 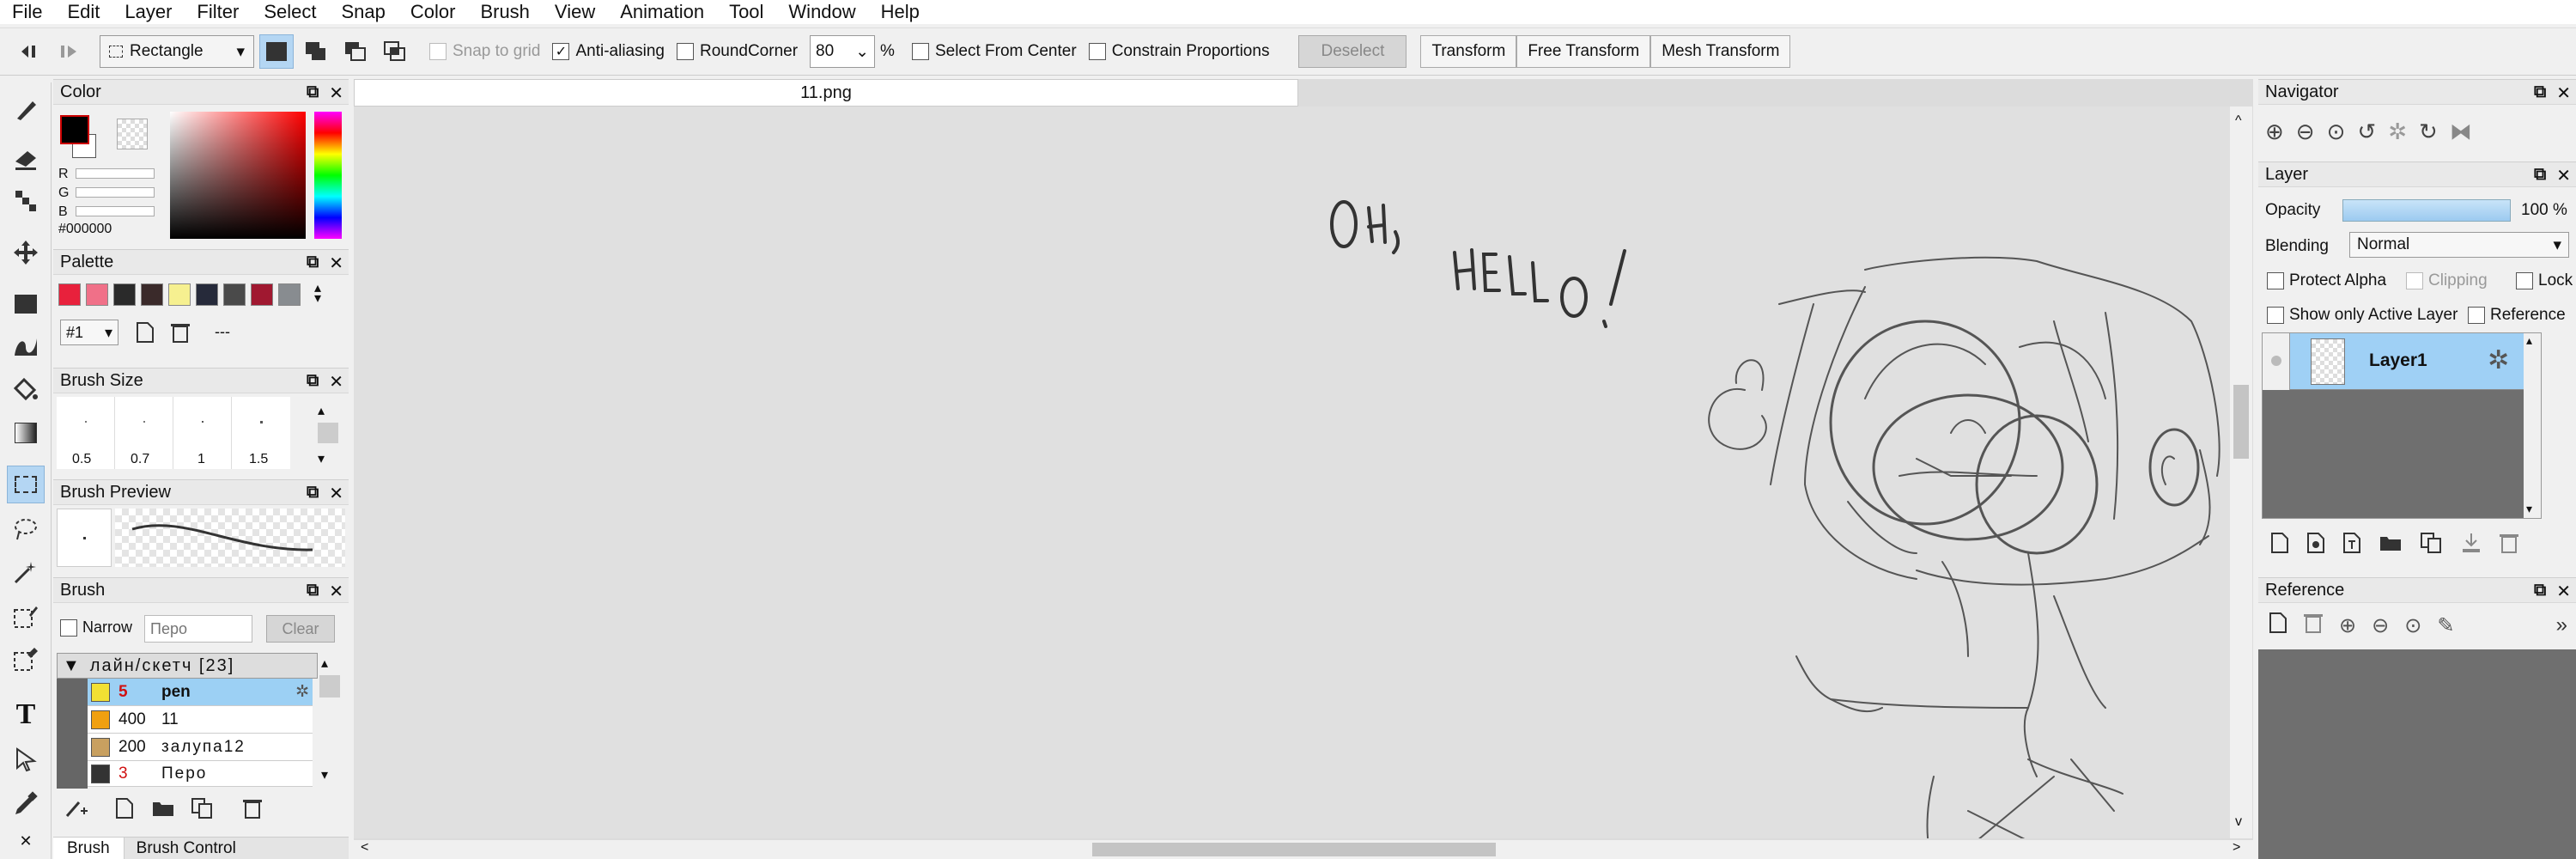 What do you see at coordinates (2428, 132) in the screenshot?
I see `rotate-right-icon: ↻` at bounding box center [2428, 132].